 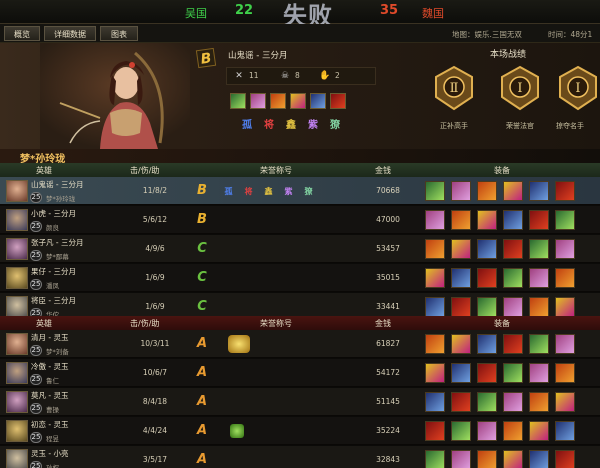 I want to click on grade-badge: C, so click(x=202, y=277).